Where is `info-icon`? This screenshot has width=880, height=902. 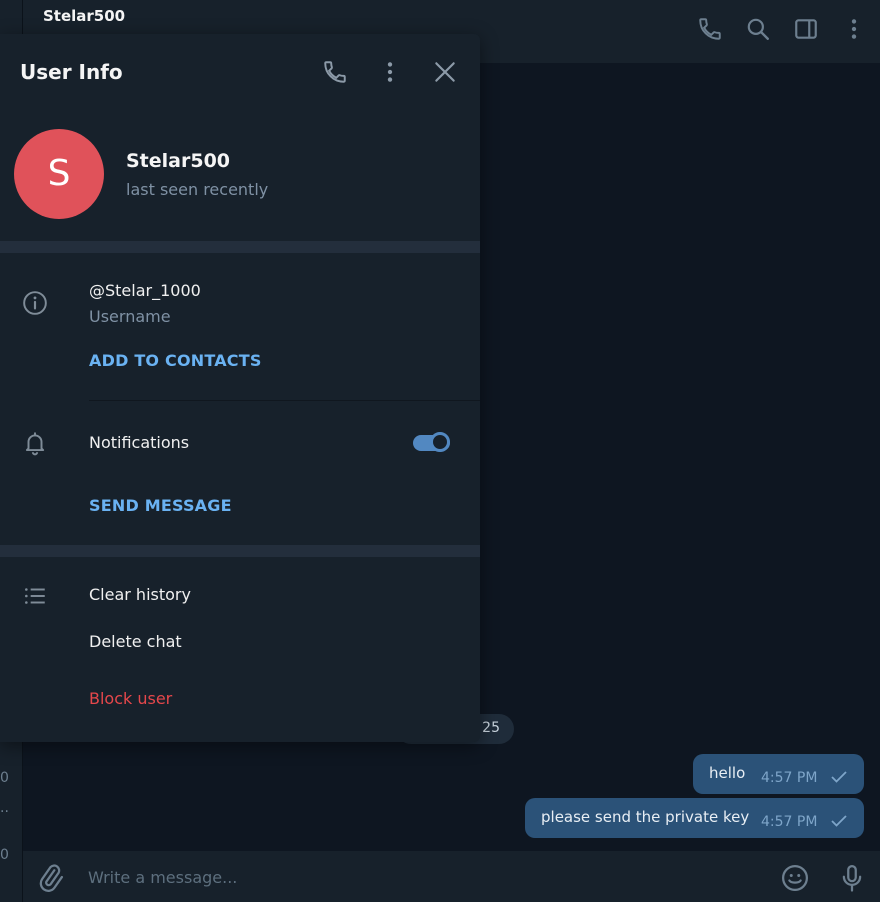
info-icon is located at coordinates (35, 303).